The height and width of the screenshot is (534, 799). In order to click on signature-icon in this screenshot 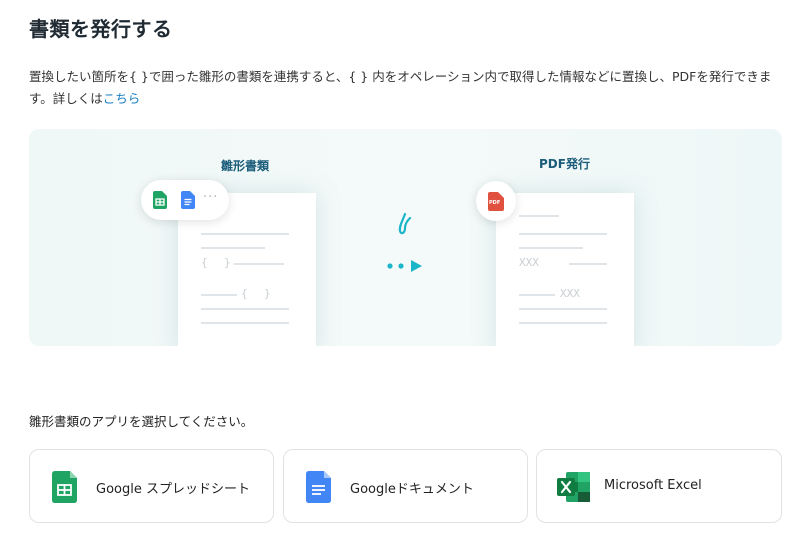, I will do `click(405, 223)`.